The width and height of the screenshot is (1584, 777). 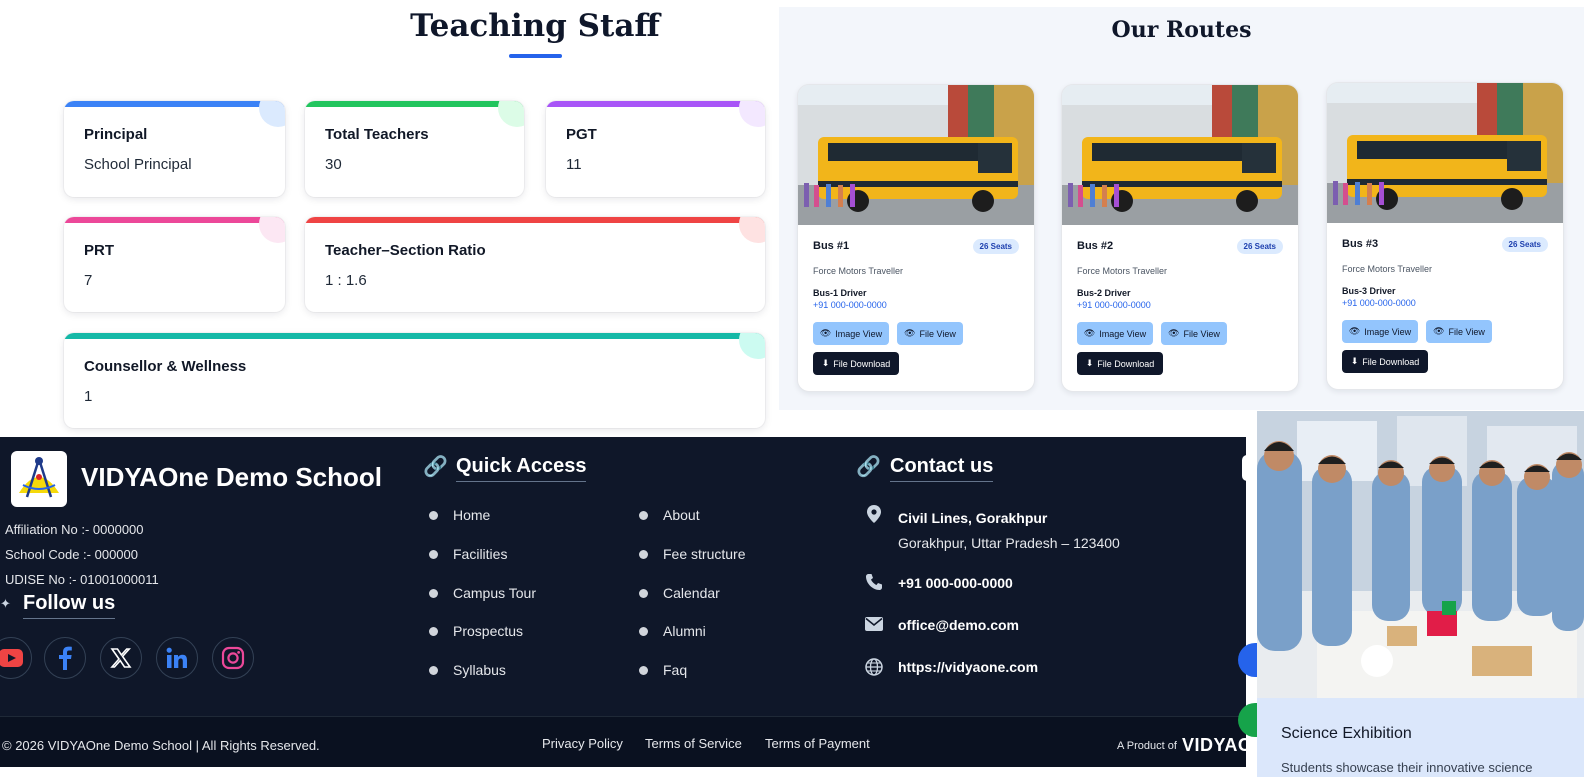 What do you see at coordinates (333, 164) in the screenshot?
I see `stat-value: 30` at bounding box center [333, 164].